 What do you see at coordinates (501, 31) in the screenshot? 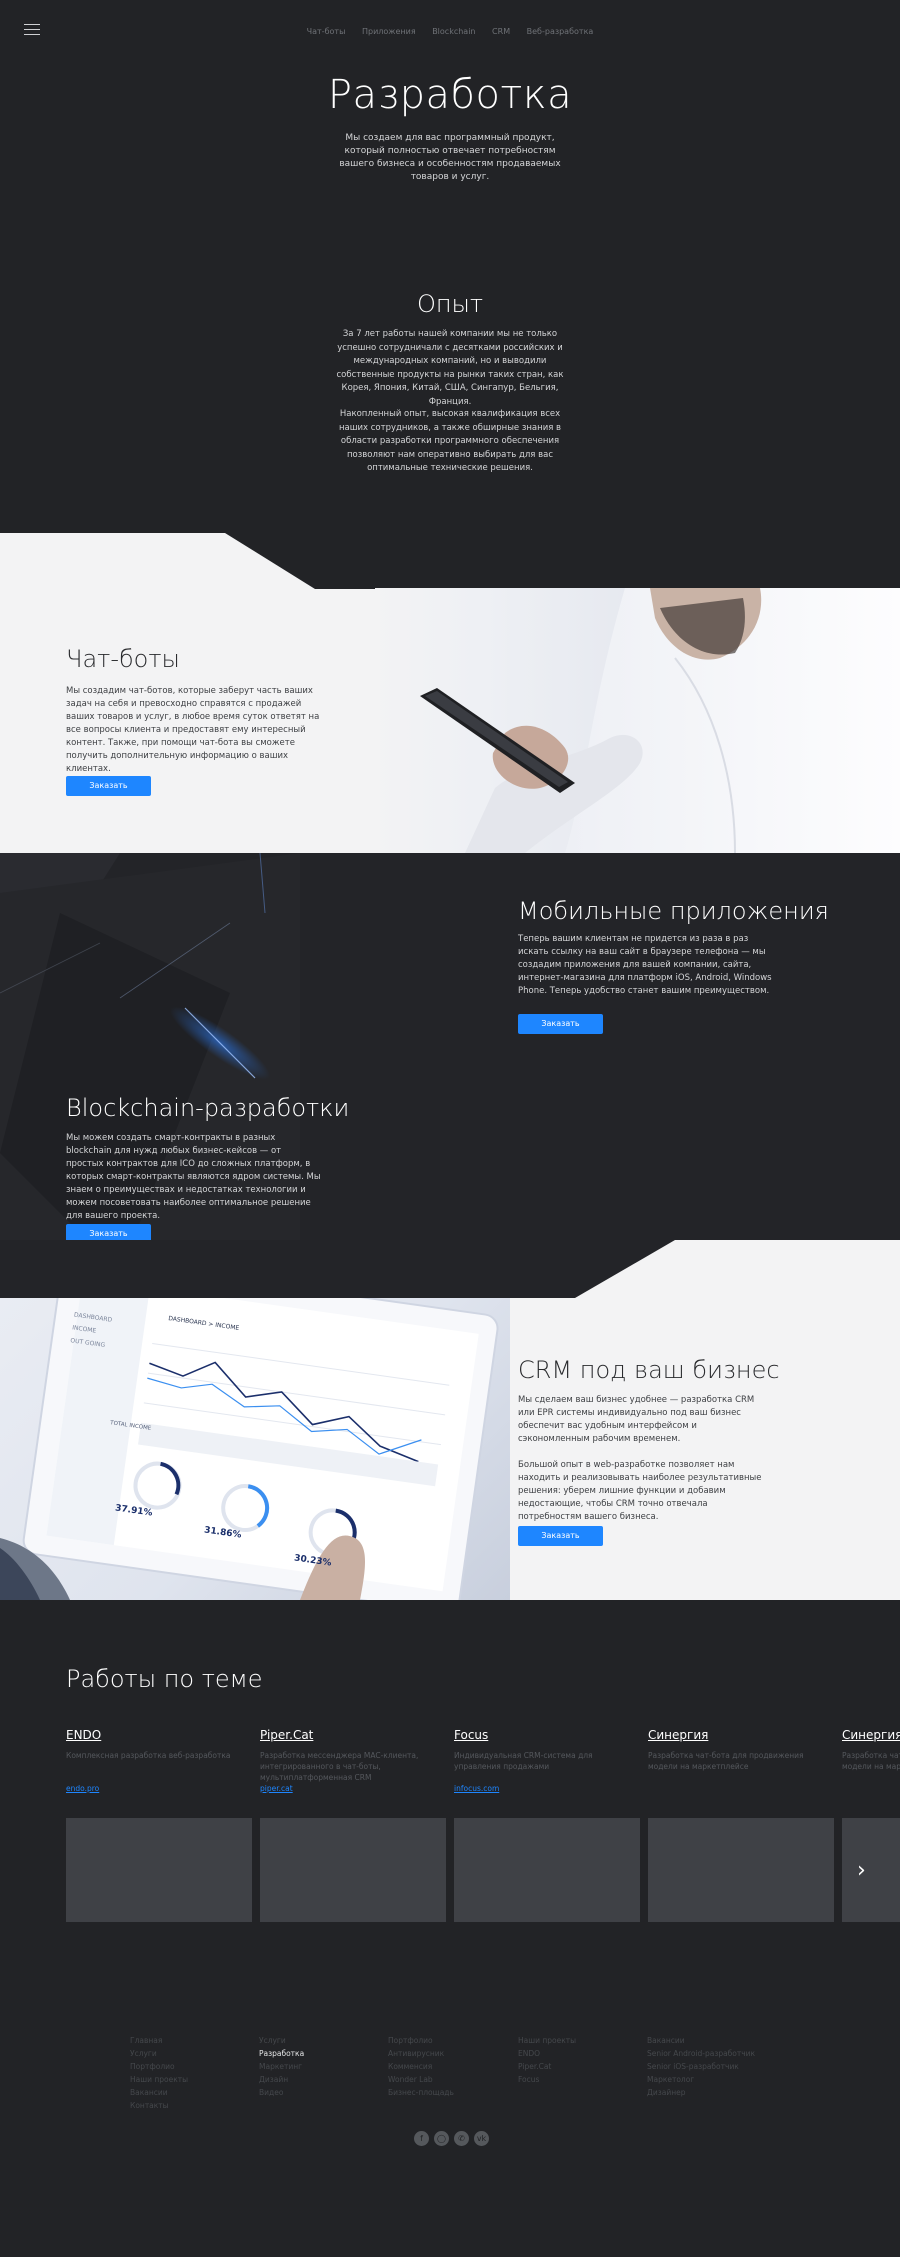
I see `nav-crm: CRM` at bounding box center [501, 31].